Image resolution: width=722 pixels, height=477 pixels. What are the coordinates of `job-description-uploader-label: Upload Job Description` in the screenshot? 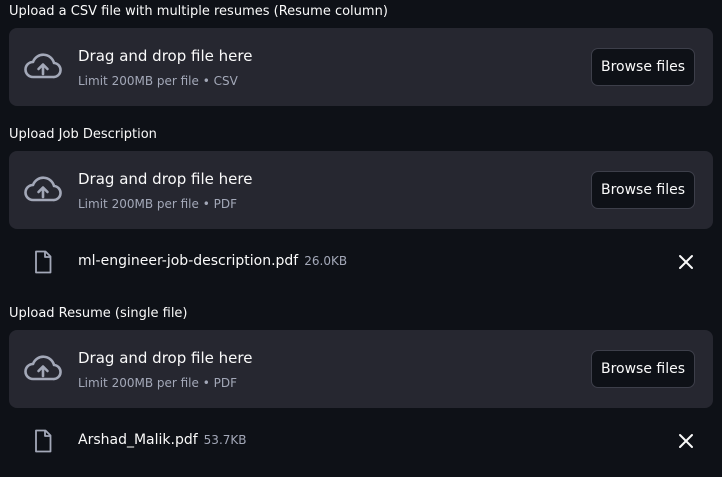 It's located at (83, 134).